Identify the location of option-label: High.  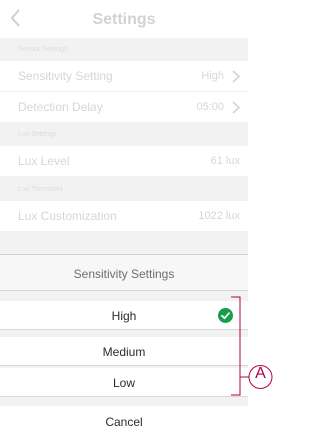
(124, 316).